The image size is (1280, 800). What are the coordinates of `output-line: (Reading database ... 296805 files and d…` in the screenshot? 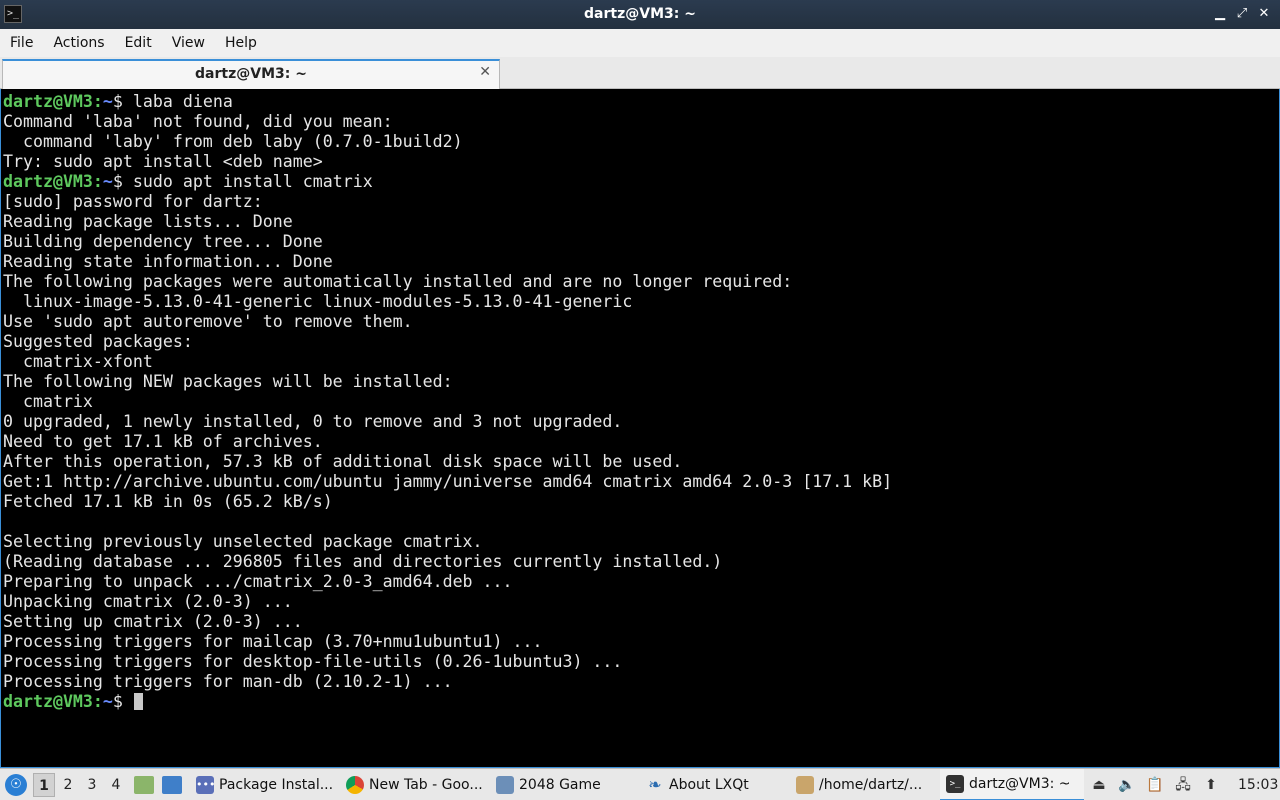 It's located at (363, 561).